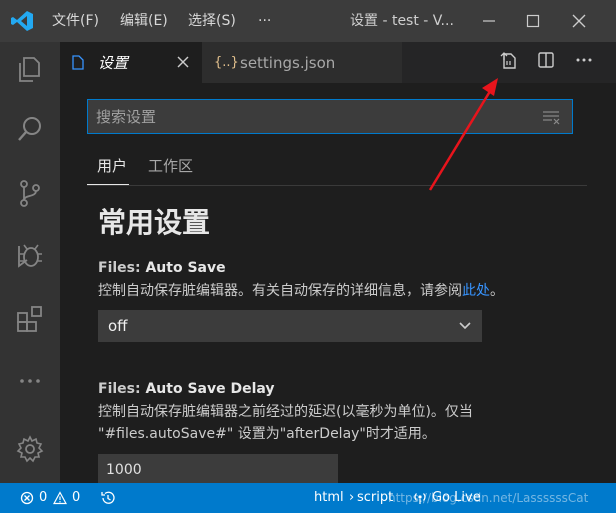 The height and width of the screenshot is (513, 616). What do you see at coordinates (489, 21) in the screenshot?
I see `minimize-icon` at bounding box center [489, 21].